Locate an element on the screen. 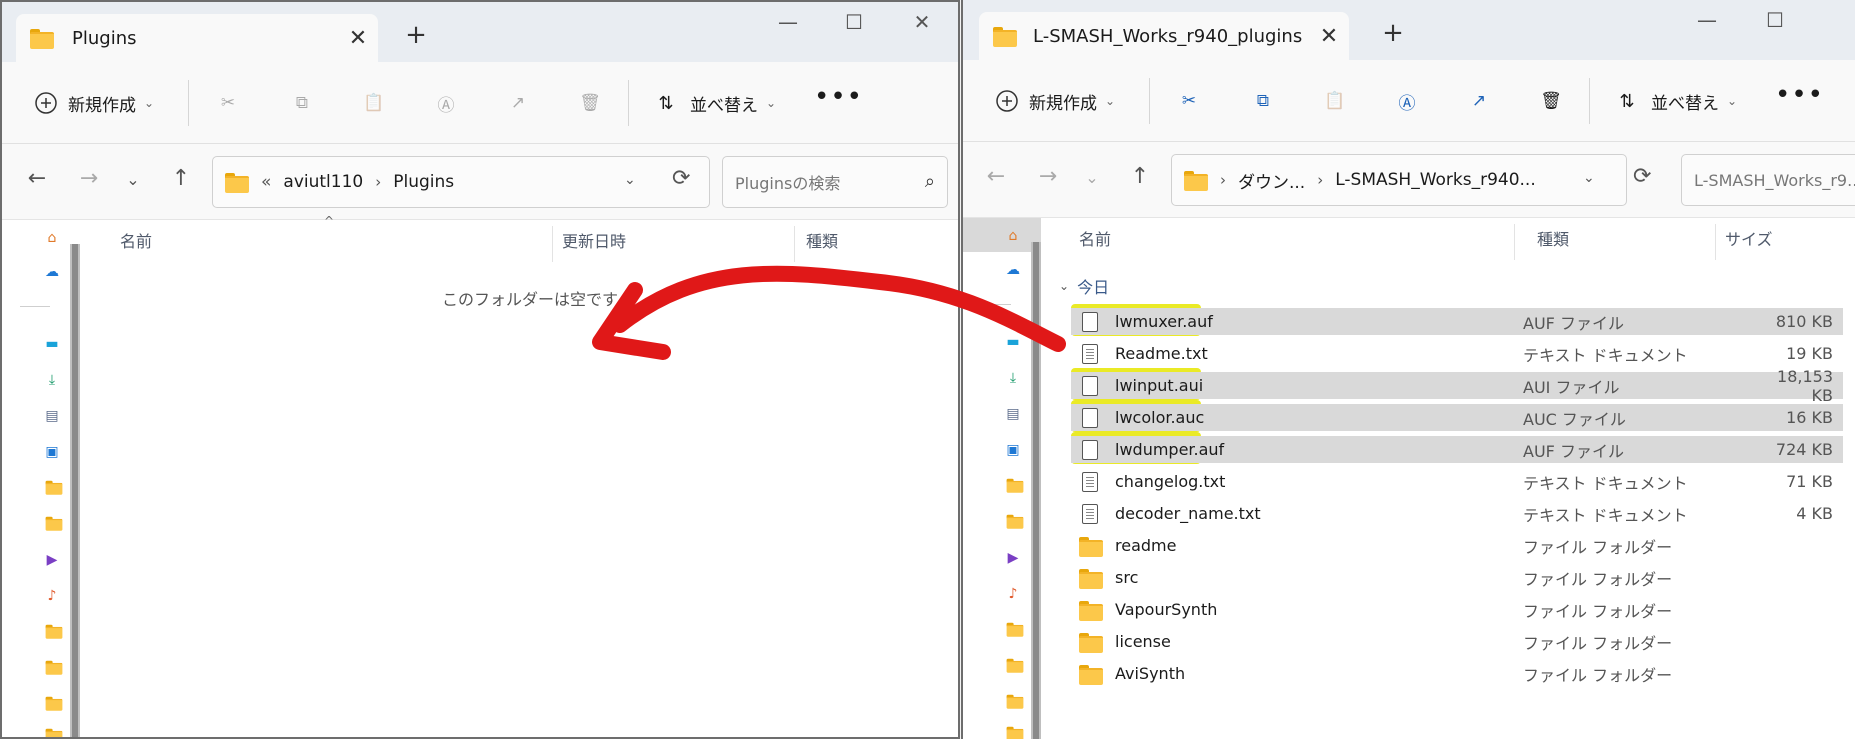 The image size is (1855, 739). file-row: lwmuxer.auf AUF ファイル 810 KB is located at coordinates (1457, 321).